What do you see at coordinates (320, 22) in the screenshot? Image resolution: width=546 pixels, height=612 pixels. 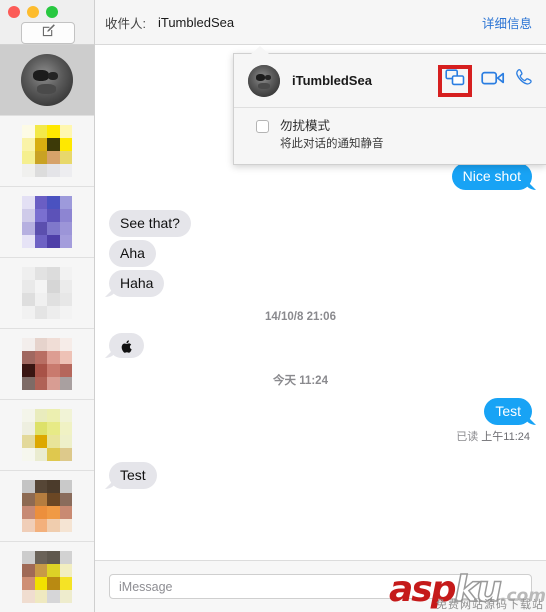 I see `conversation-header: 收件人: iTumbledSea 详细信息` at bounding box center [320, 22].